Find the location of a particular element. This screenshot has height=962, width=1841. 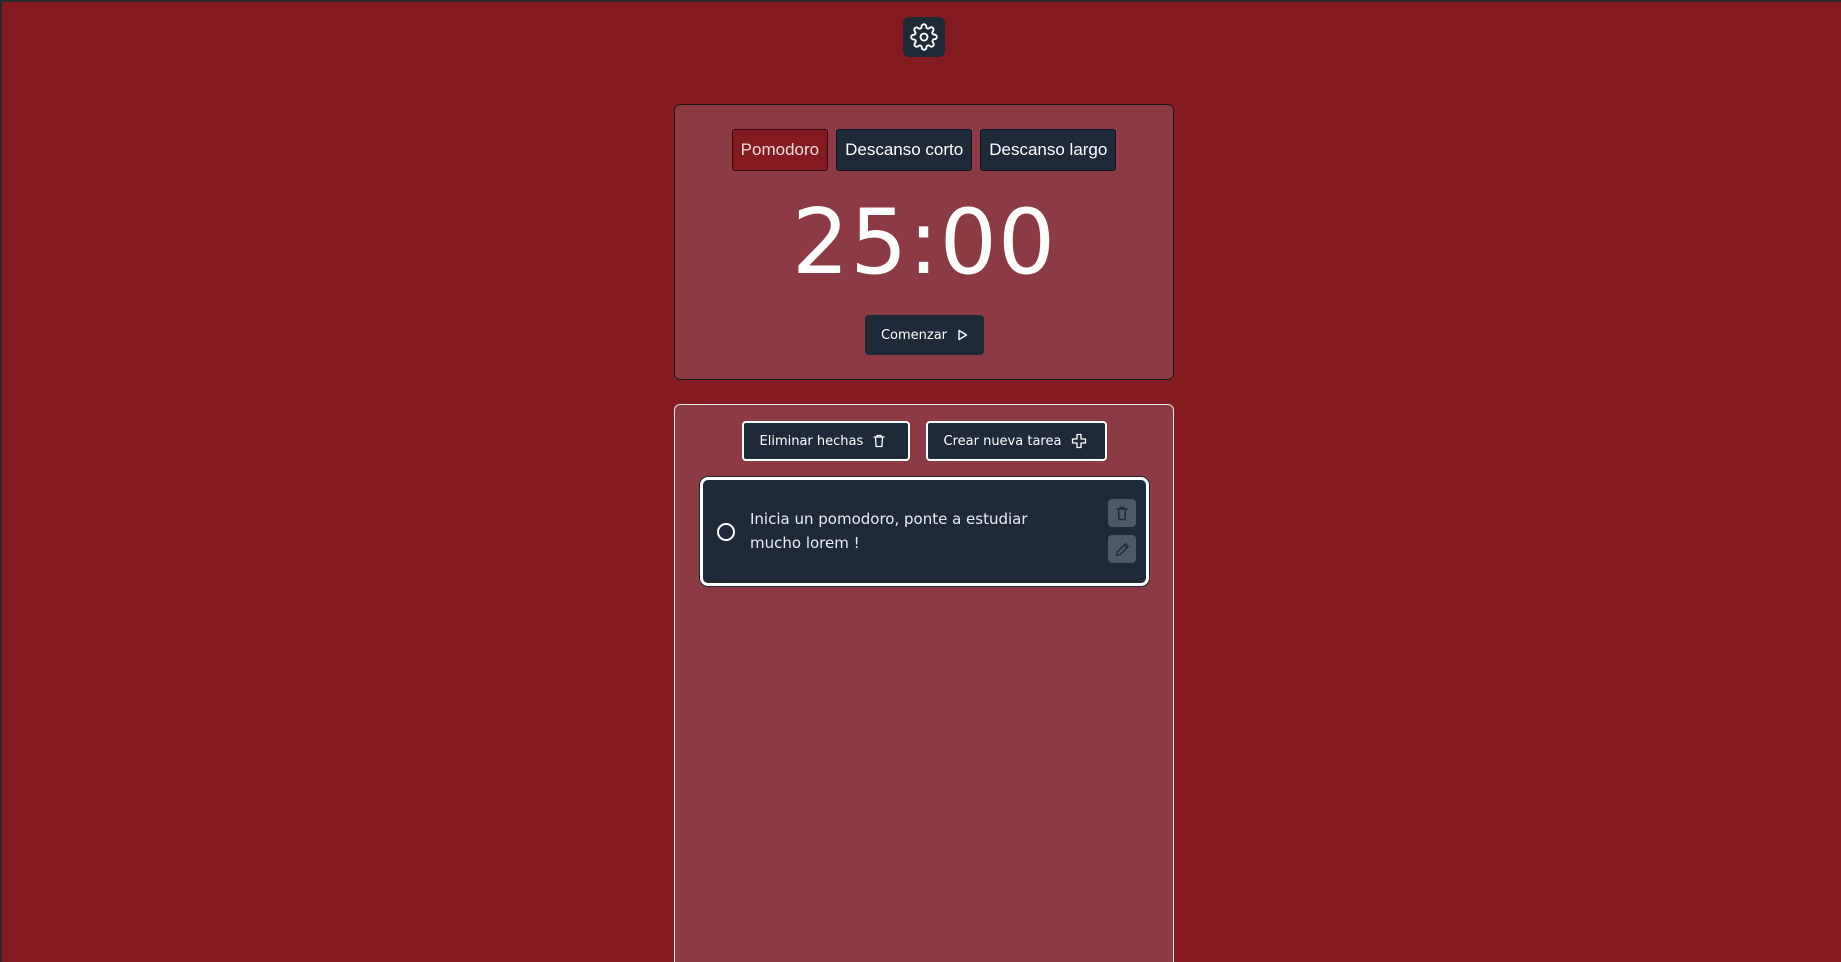

tab-pomodoro: Pomodoro is located at coordinates (780, 150).